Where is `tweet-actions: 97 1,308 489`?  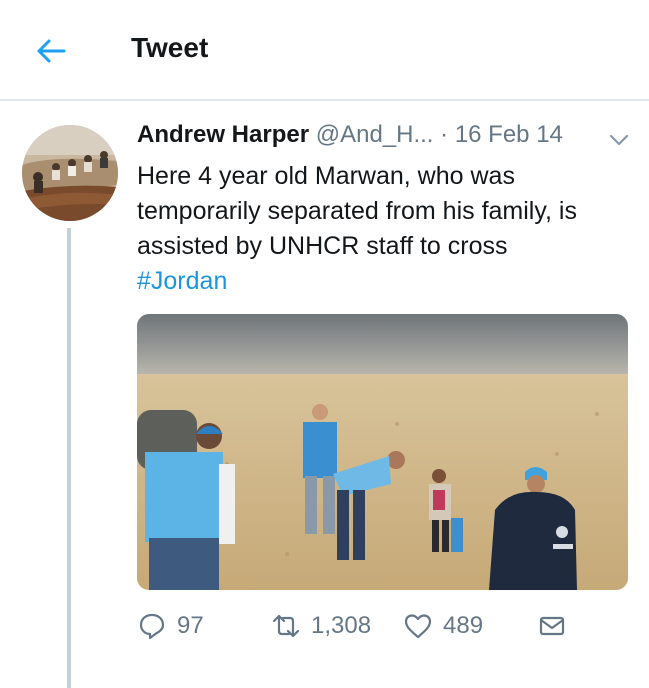
tweet-actions: 97 1,308 489 is located at coordinates (387, 626).